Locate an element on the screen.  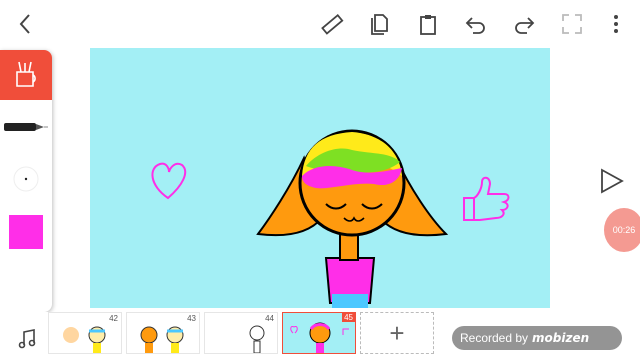
pen-cup-icon is located at coordinates (26, 75).